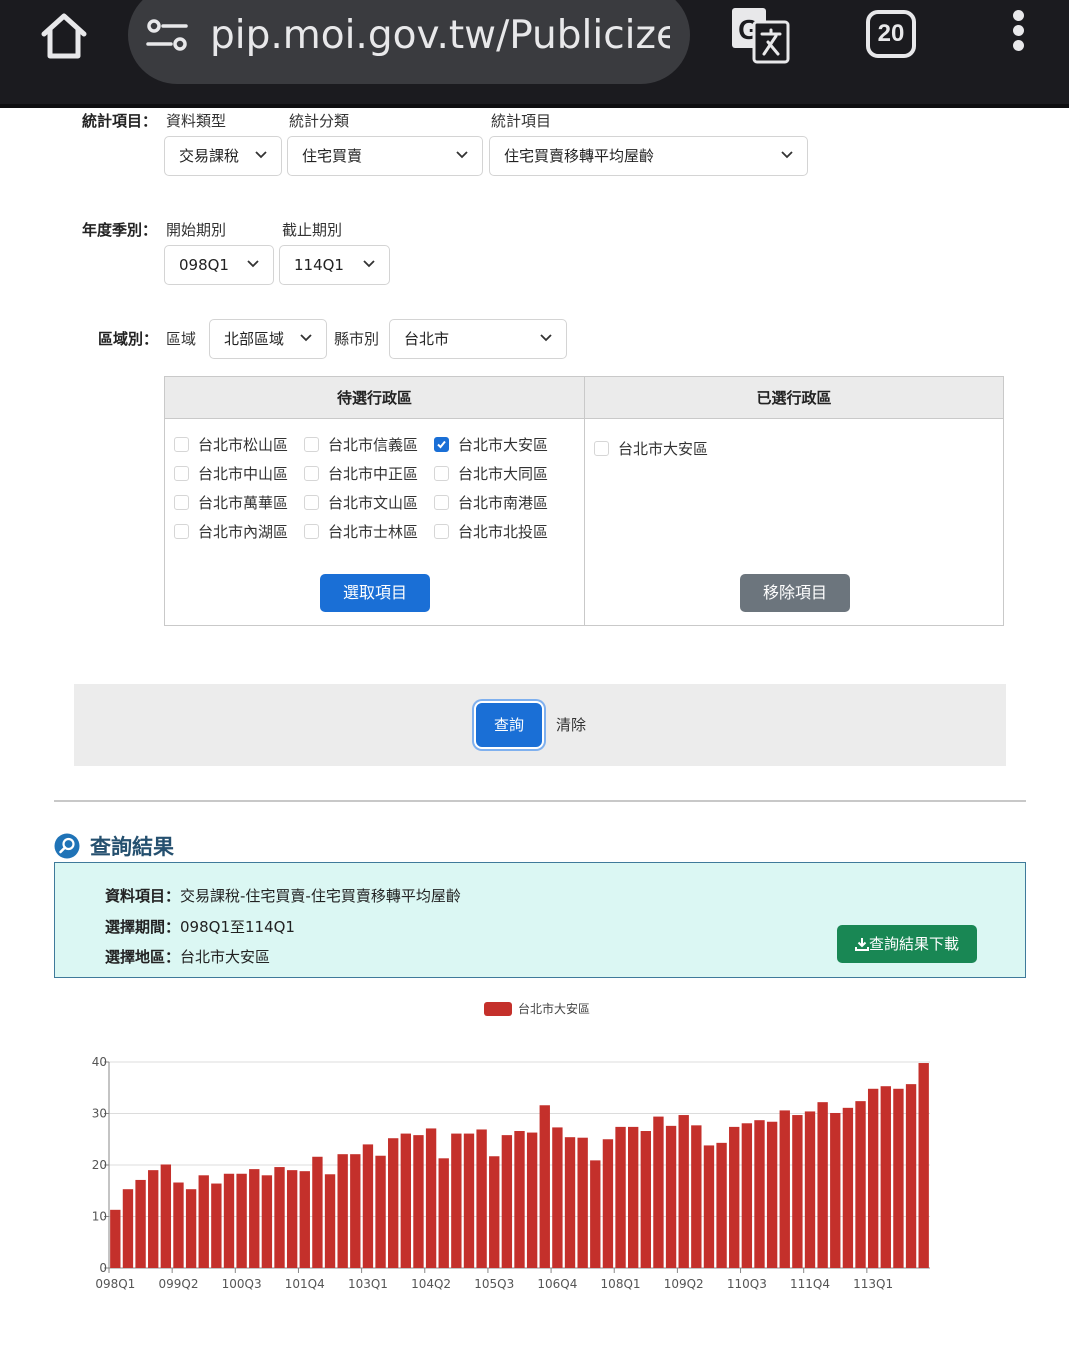  What do you see at coordinates (292, 1219) in the screenshot?
I see `bar-101Q3` at bounding box center [292, 1219].